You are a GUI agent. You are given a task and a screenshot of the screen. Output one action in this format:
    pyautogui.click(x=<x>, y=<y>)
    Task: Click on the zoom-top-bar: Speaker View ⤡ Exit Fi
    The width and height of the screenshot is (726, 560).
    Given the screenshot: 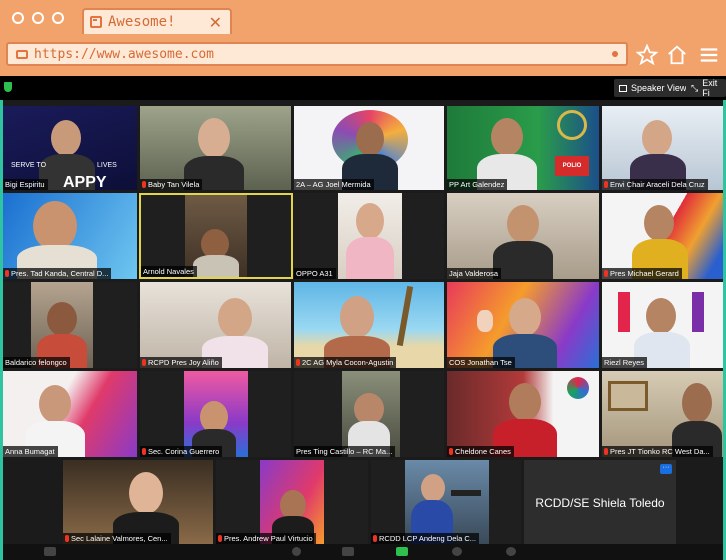 What is the action you would take?
    pyautogui.click(x=363, y=88)
    